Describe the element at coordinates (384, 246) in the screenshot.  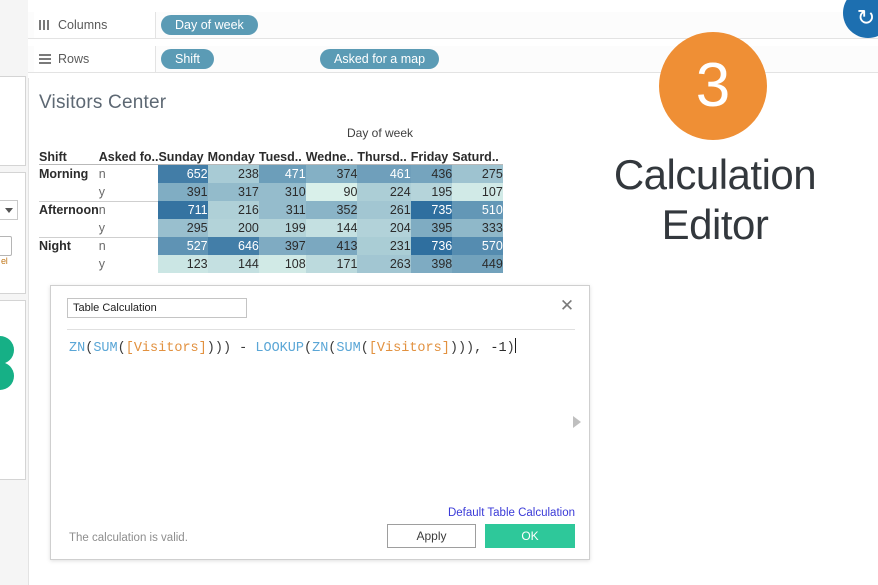
I see `heatmap-cell: 231` at that location.